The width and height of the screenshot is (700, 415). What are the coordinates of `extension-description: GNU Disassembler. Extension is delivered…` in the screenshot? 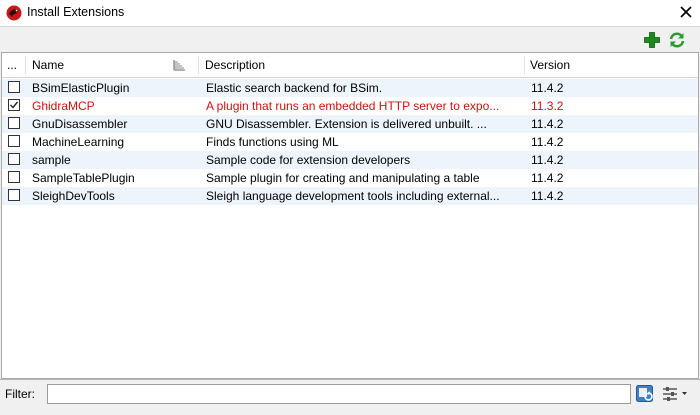 It's located at (346, 124).